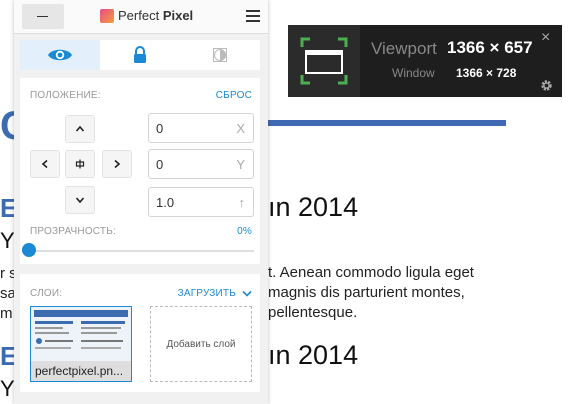  I want to click on tab-lock, so click(140, 55).